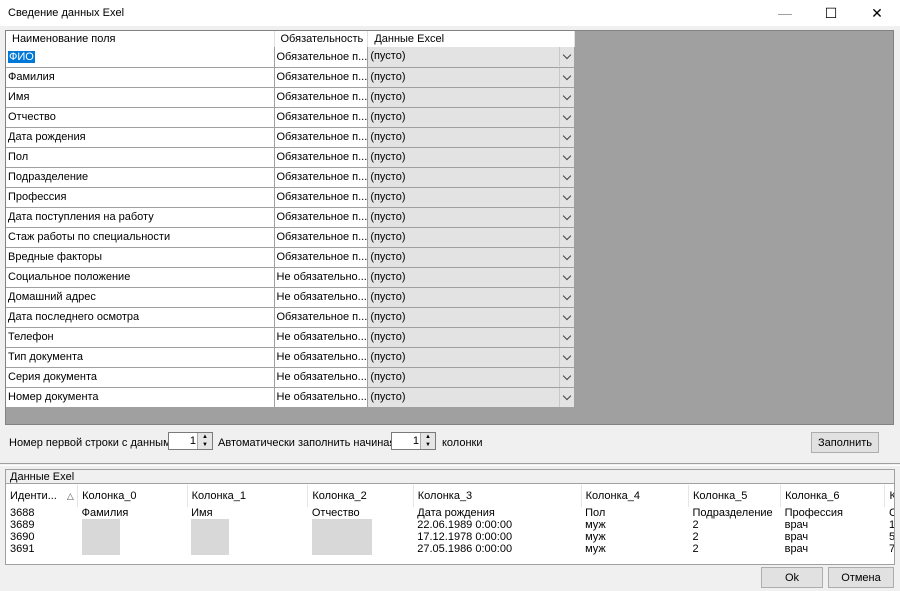 The image size is (900, 591). Describe the element at coordinates (831, 13) in the screenshot. I see `maximize-button: ☐` at that location.